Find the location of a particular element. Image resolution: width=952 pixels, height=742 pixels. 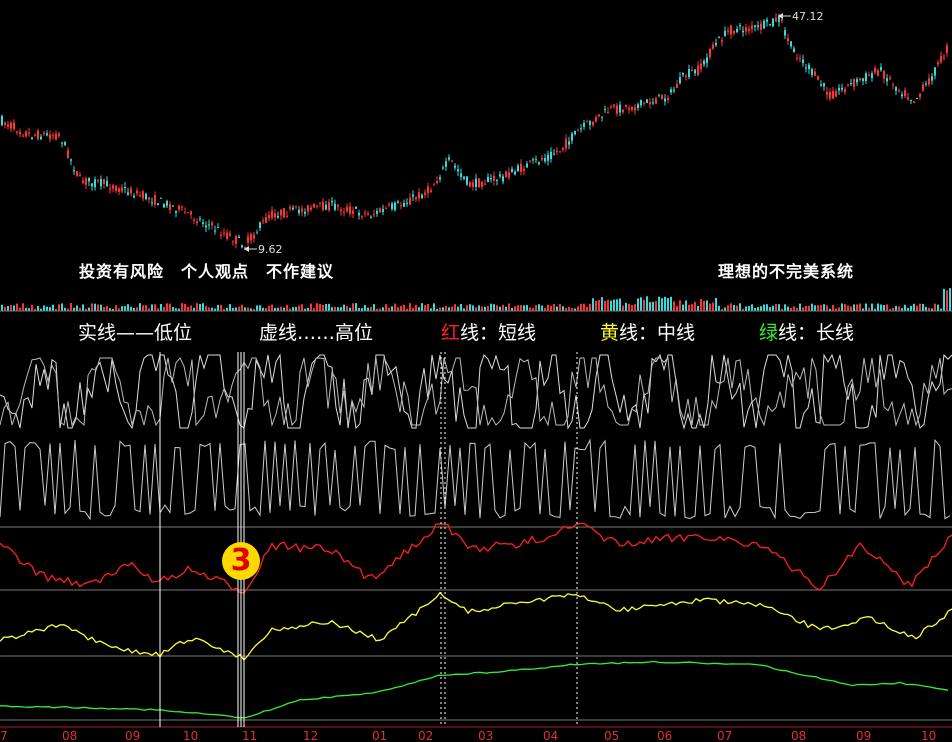

disclaimer-text: 投资有风险 个人观点 不作建议 is located at coordinates (207, 271).